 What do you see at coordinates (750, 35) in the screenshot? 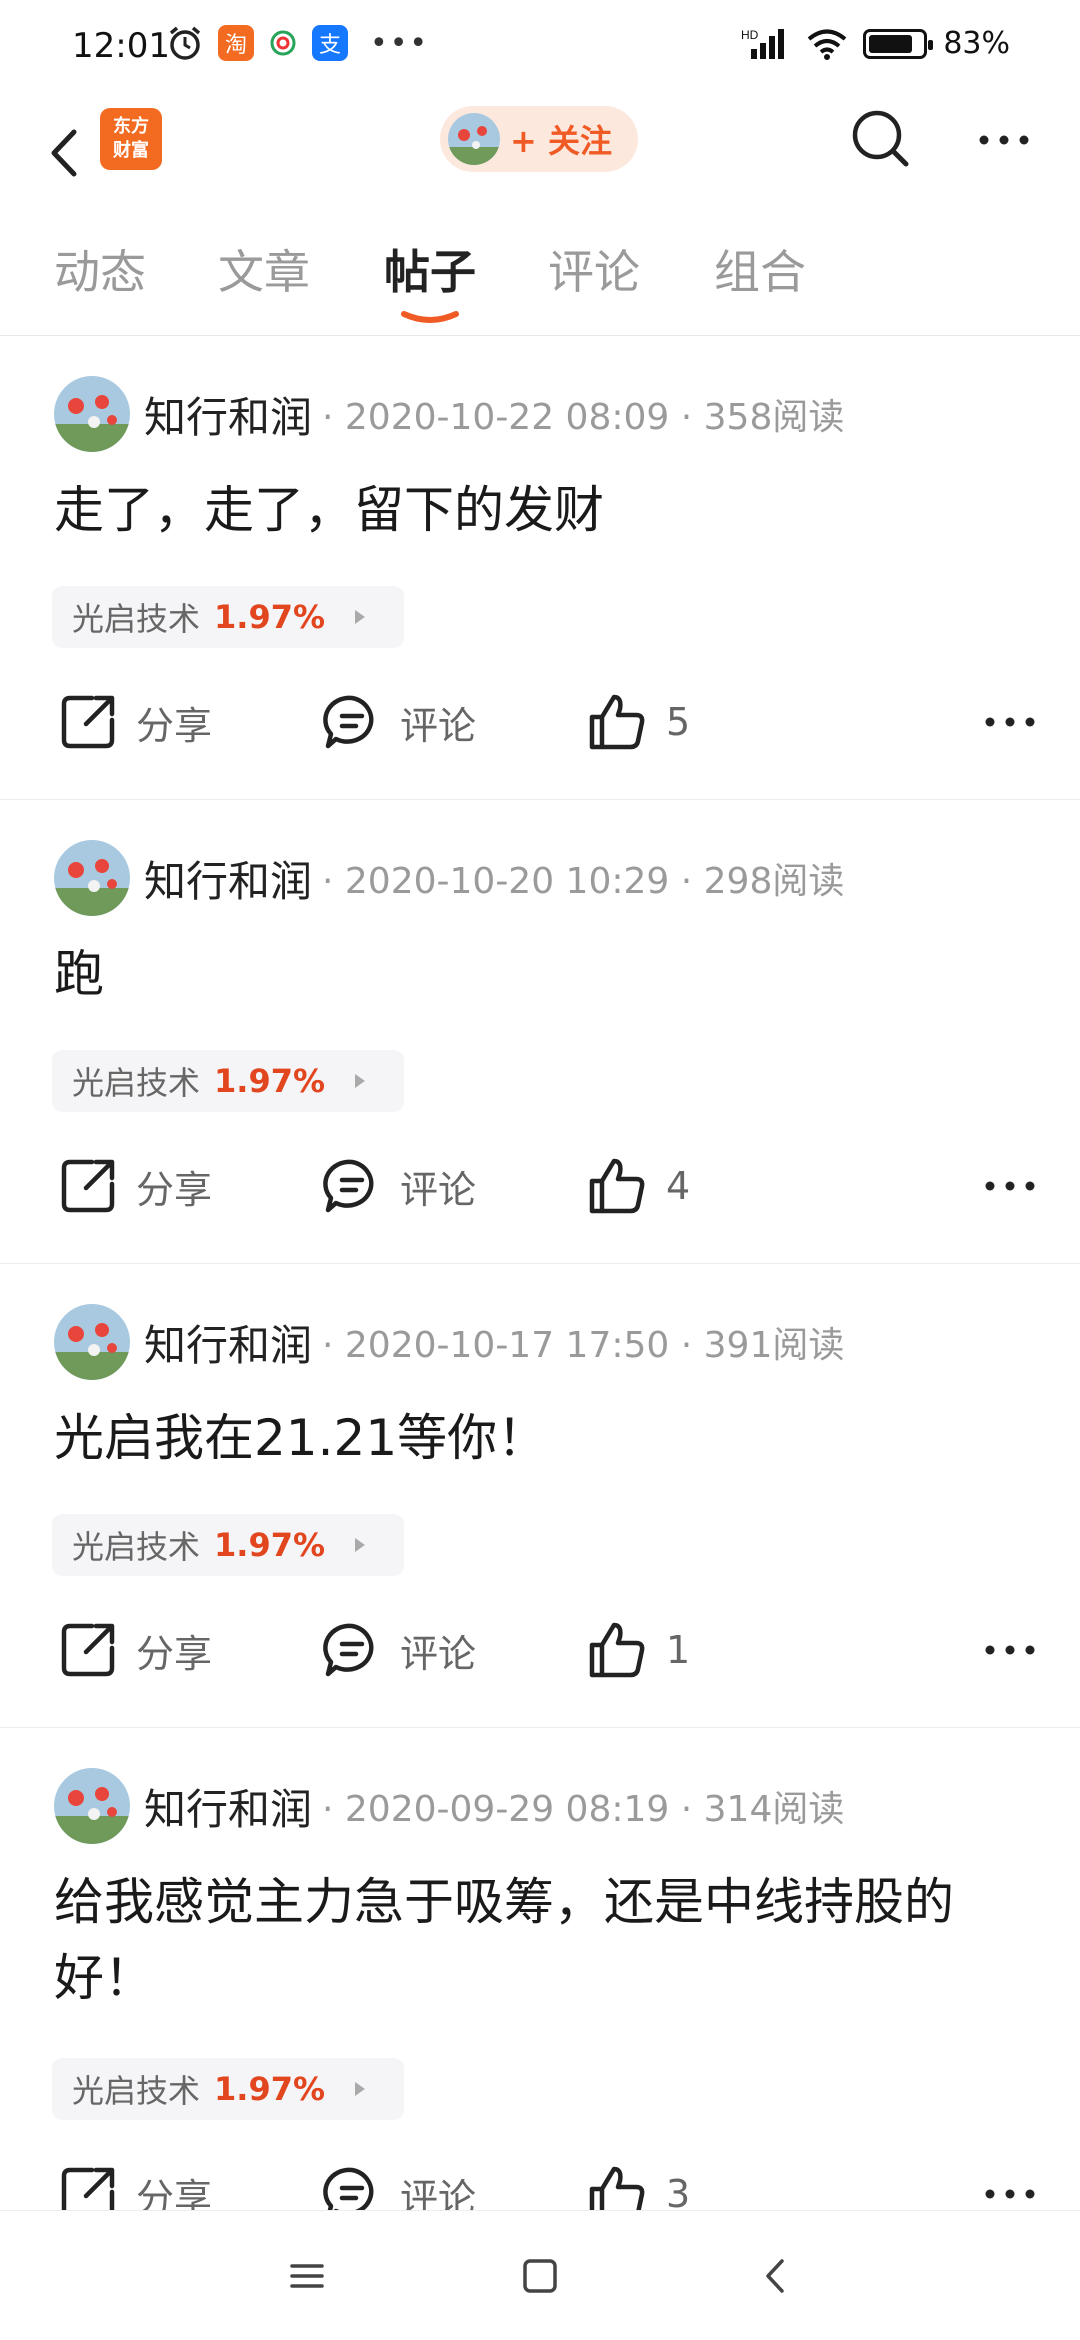
I see `svg-text: HD` at bounding box center [750, 35].